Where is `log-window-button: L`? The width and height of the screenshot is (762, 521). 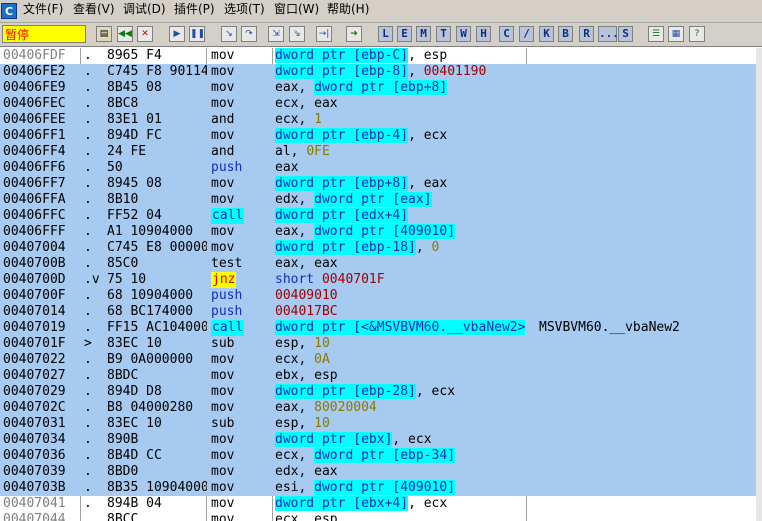
log-window-button: L is located at coordinates (385, 34).